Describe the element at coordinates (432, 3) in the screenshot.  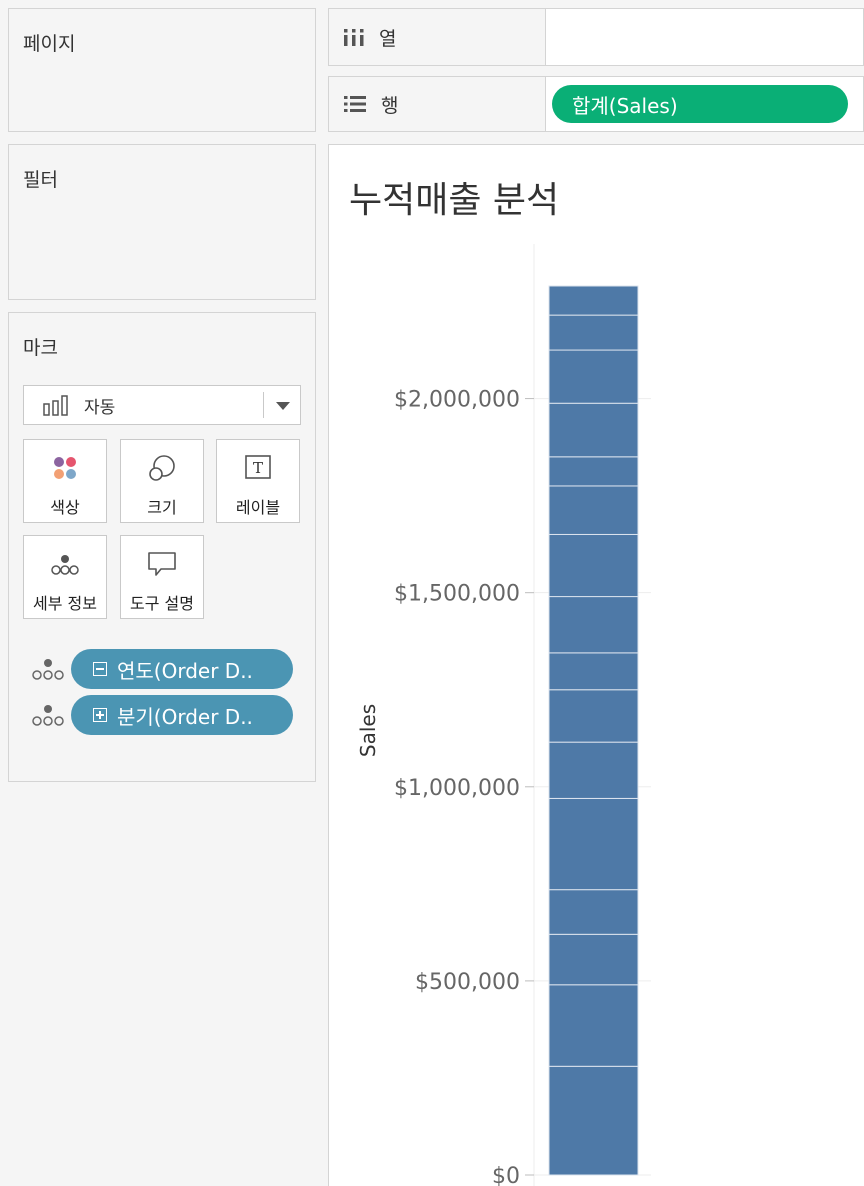
I see `top-strip` at that location.